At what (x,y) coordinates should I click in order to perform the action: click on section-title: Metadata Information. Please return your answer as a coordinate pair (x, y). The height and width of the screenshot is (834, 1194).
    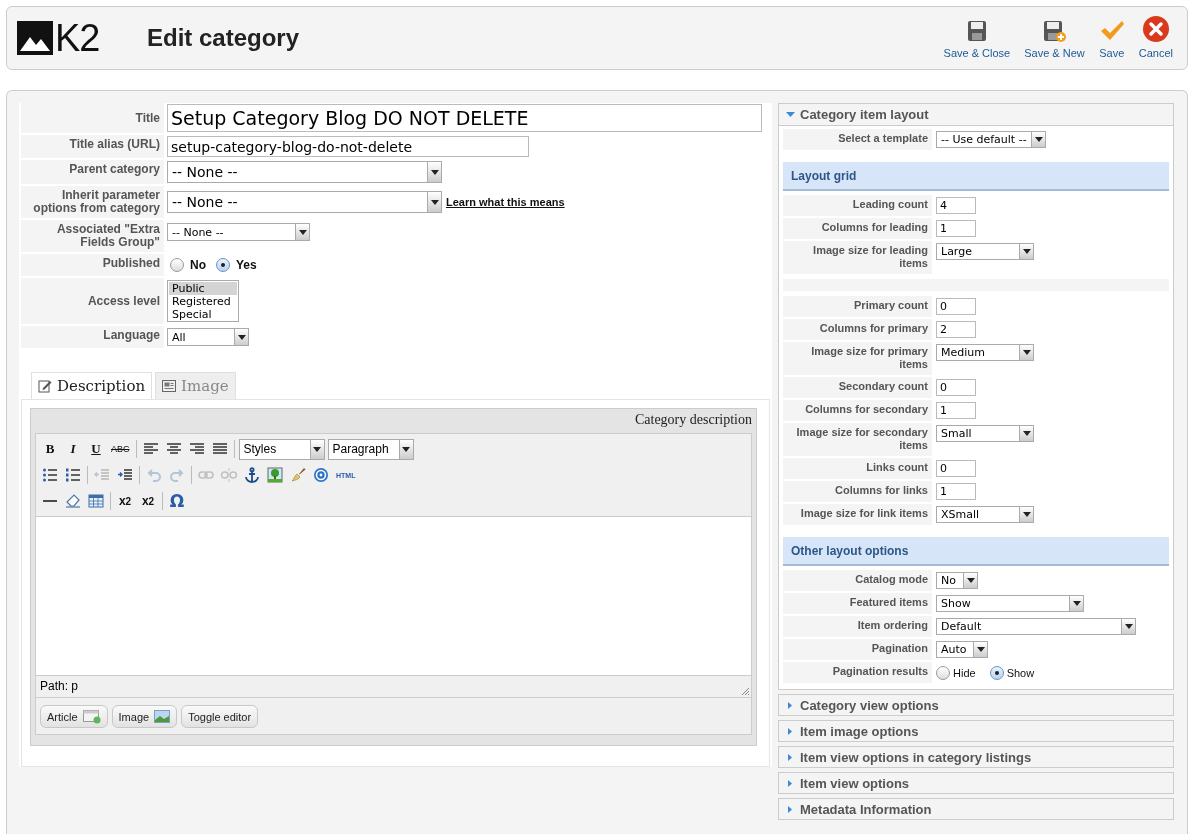
    Looking at the image, I should click on (866, 809).